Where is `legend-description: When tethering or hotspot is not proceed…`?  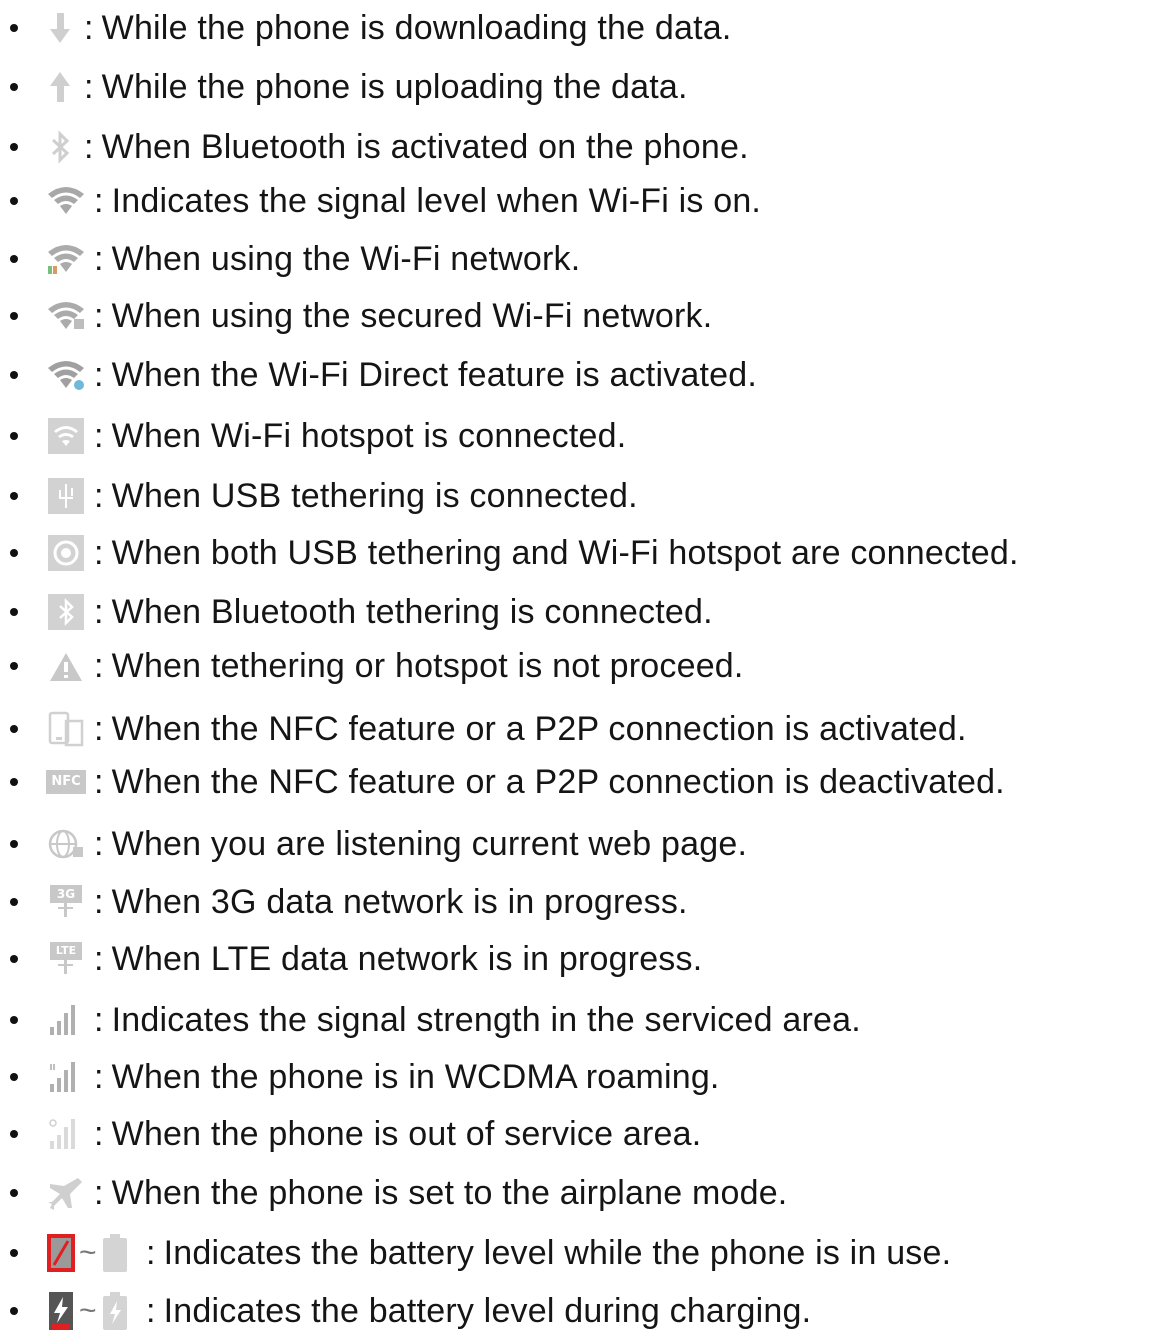
legend-description: When tethering or hotspot is not proceed… is located at coordinates (427, 666).